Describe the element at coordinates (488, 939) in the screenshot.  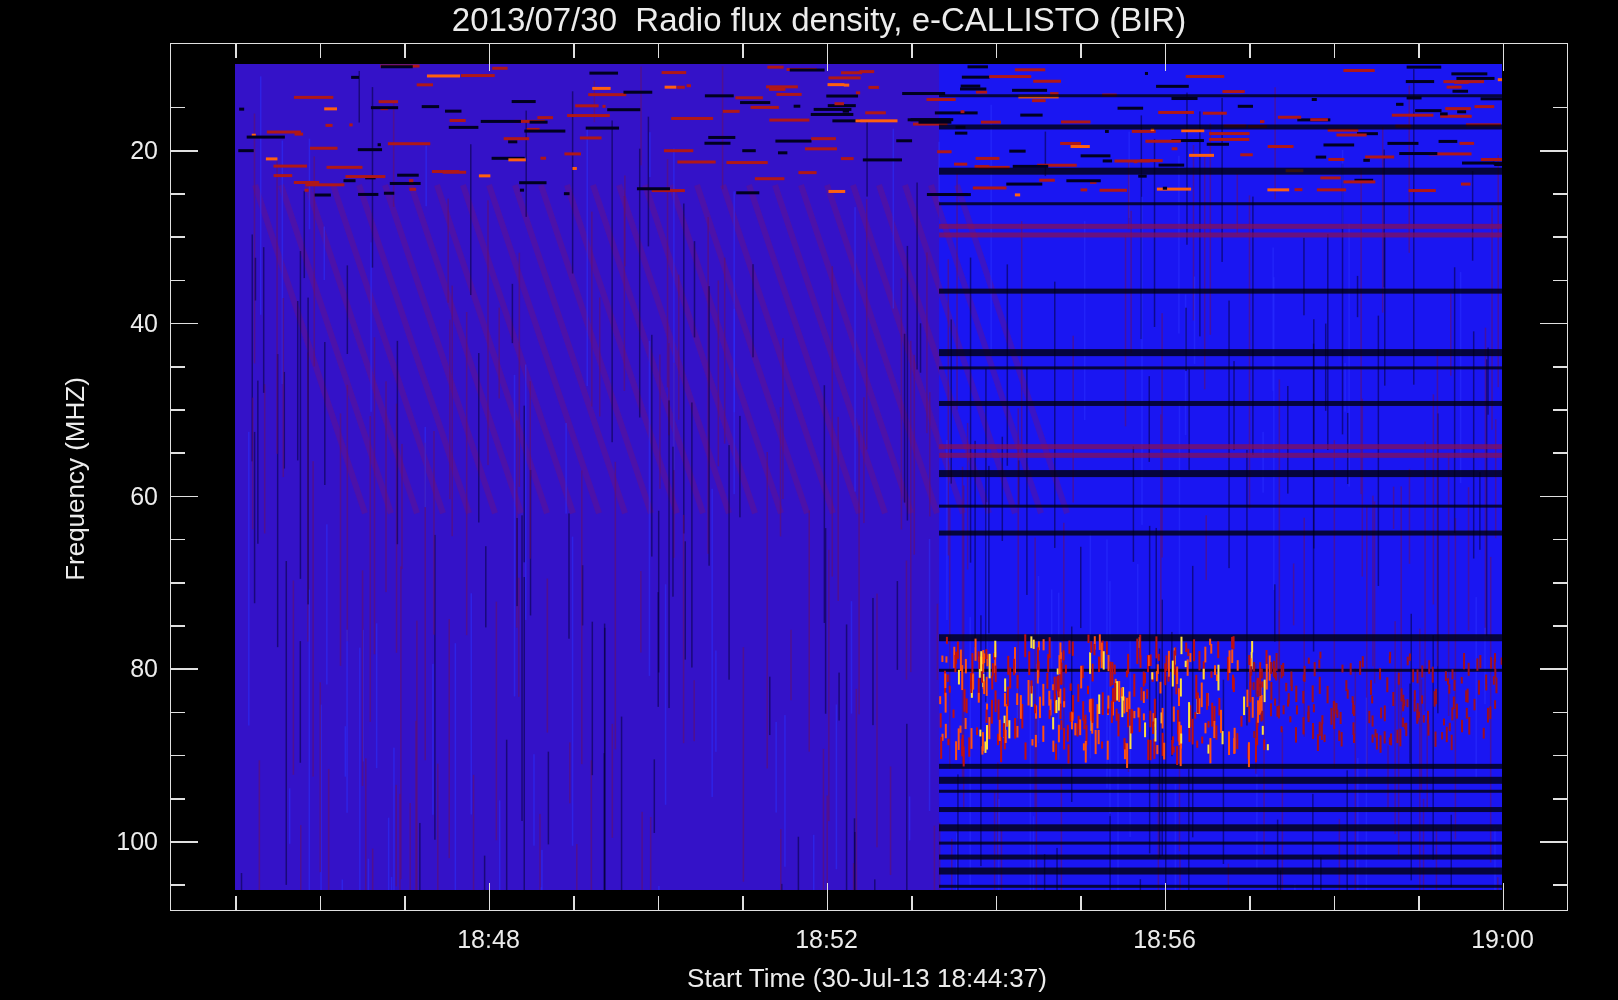
I see `x-tick-label: 18:48` at that location.